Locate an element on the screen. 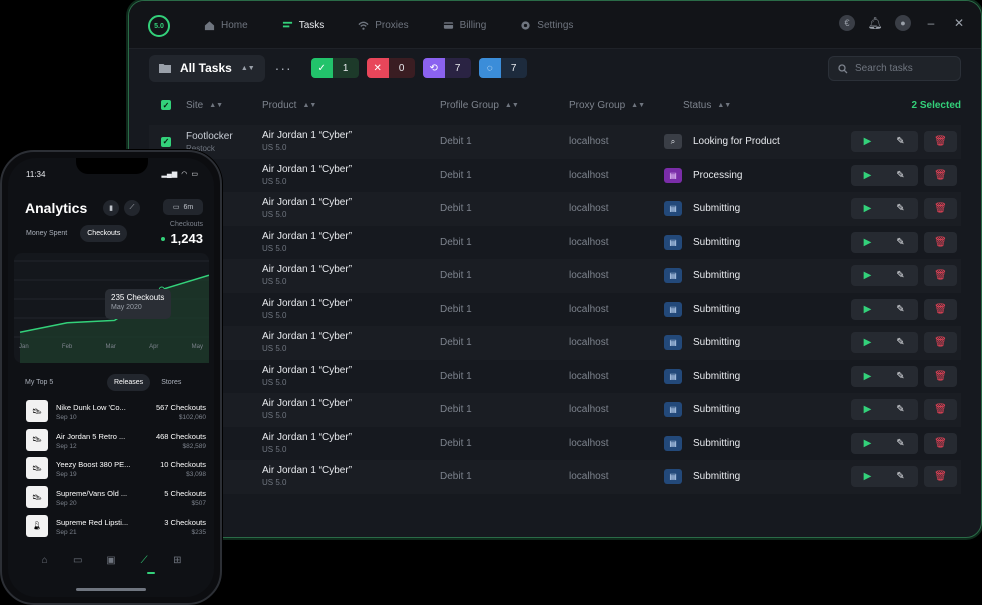 The image size is (982, 605). proxy-cell: localhost is located at coordinates (589, 410).